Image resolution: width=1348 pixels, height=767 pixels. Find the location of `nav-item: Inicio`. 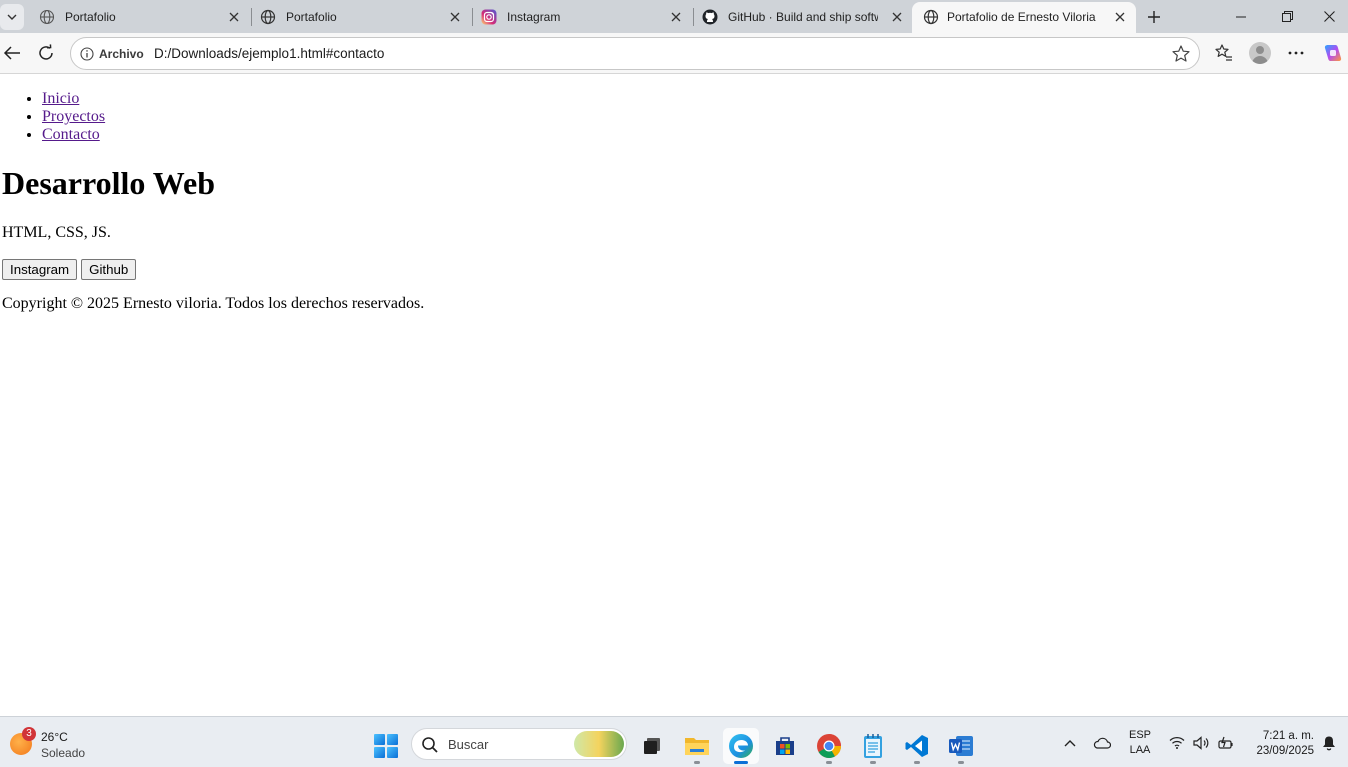

nav-item: Inicio is located at coordinates (73, 99).